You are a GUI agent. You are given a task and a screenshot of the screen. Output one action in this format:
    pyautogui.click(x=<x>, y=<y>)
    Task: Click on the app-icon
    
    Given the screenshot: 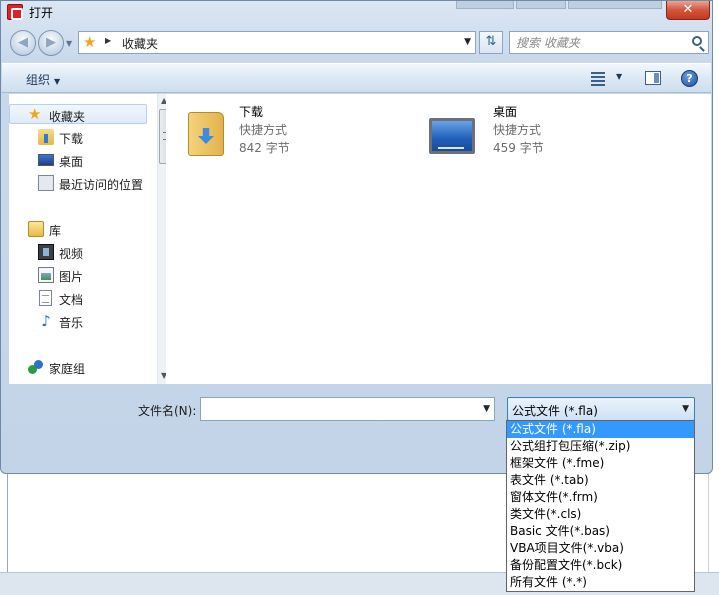 What is the action you would take?
    pyautogui.click(x=15, y=12)
    